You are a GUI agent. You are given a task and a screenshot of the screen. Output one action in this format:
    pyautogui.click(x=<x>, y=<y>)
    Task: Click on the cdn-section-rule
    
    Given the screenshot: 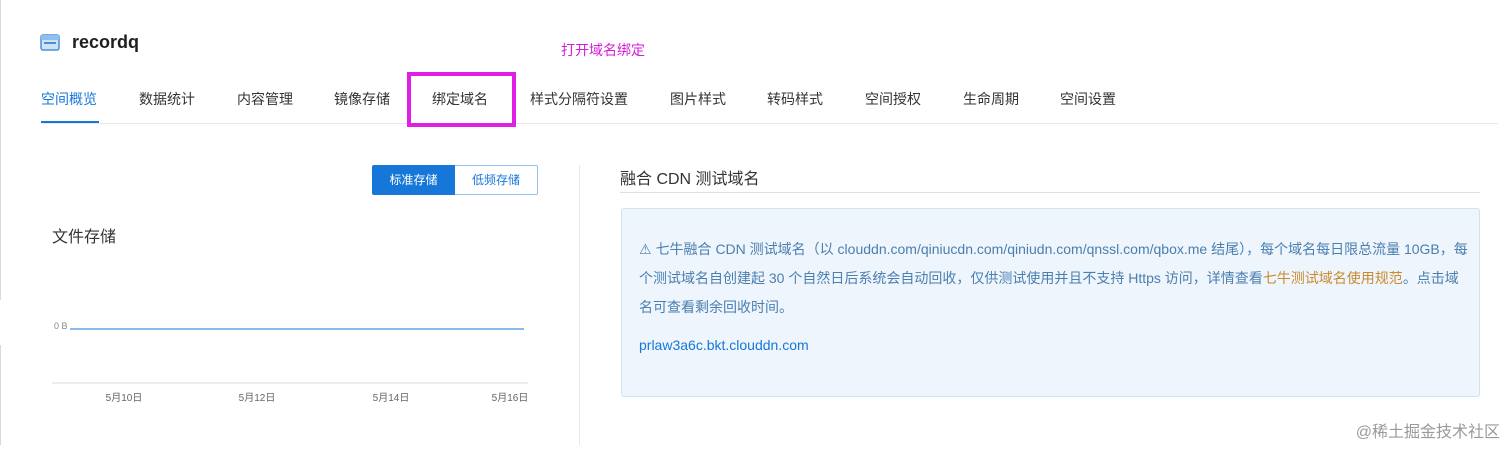 What is the action you would take?
    pyautogui.click(x=1050, y=192)
    